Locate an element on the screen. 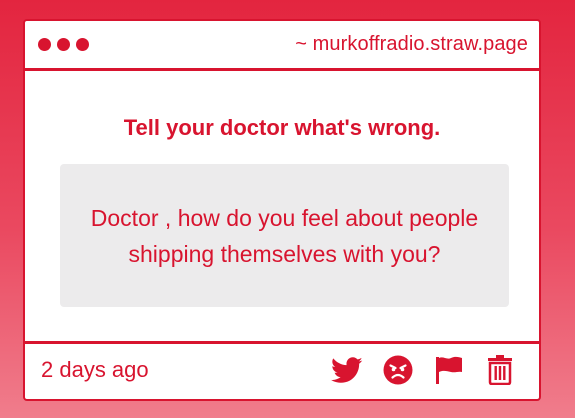  share-twitter-button is located at coordinates (347, 370).